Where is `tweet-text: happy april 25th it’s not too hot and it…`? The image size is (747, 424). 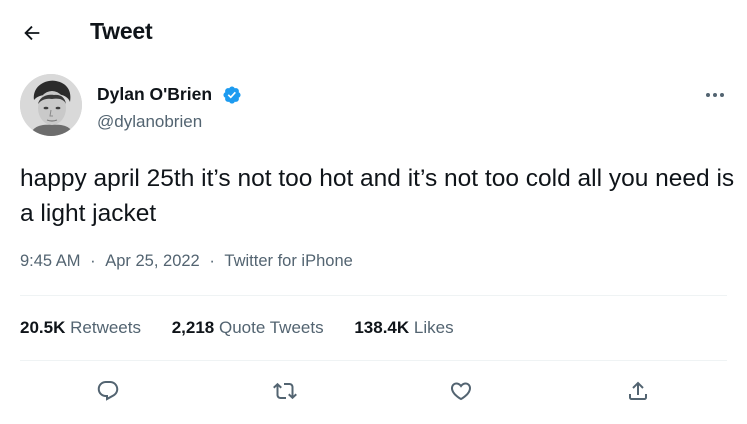 tweet-text: happy april 25th it’s not too hot and it… is located at coordinates (377, 196).